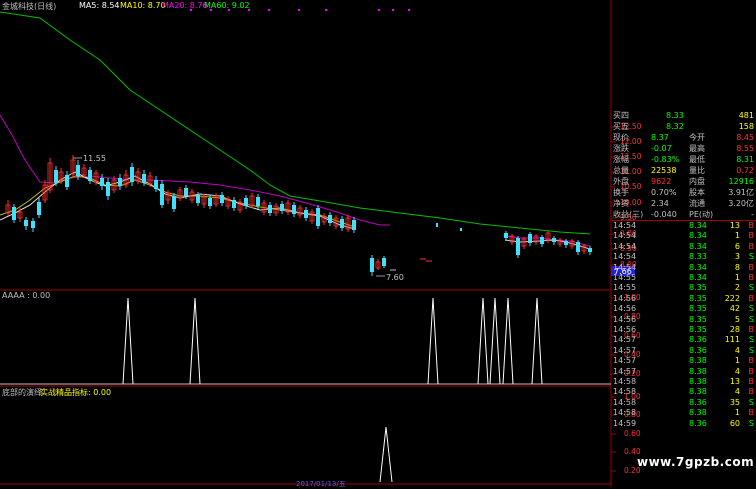 The image size is (756, 489). What do you see at coordinates (683, 226) in the screenshot?
I see `tick-row: 14:54 8.34 13 B` at bounding box center [683, 226].